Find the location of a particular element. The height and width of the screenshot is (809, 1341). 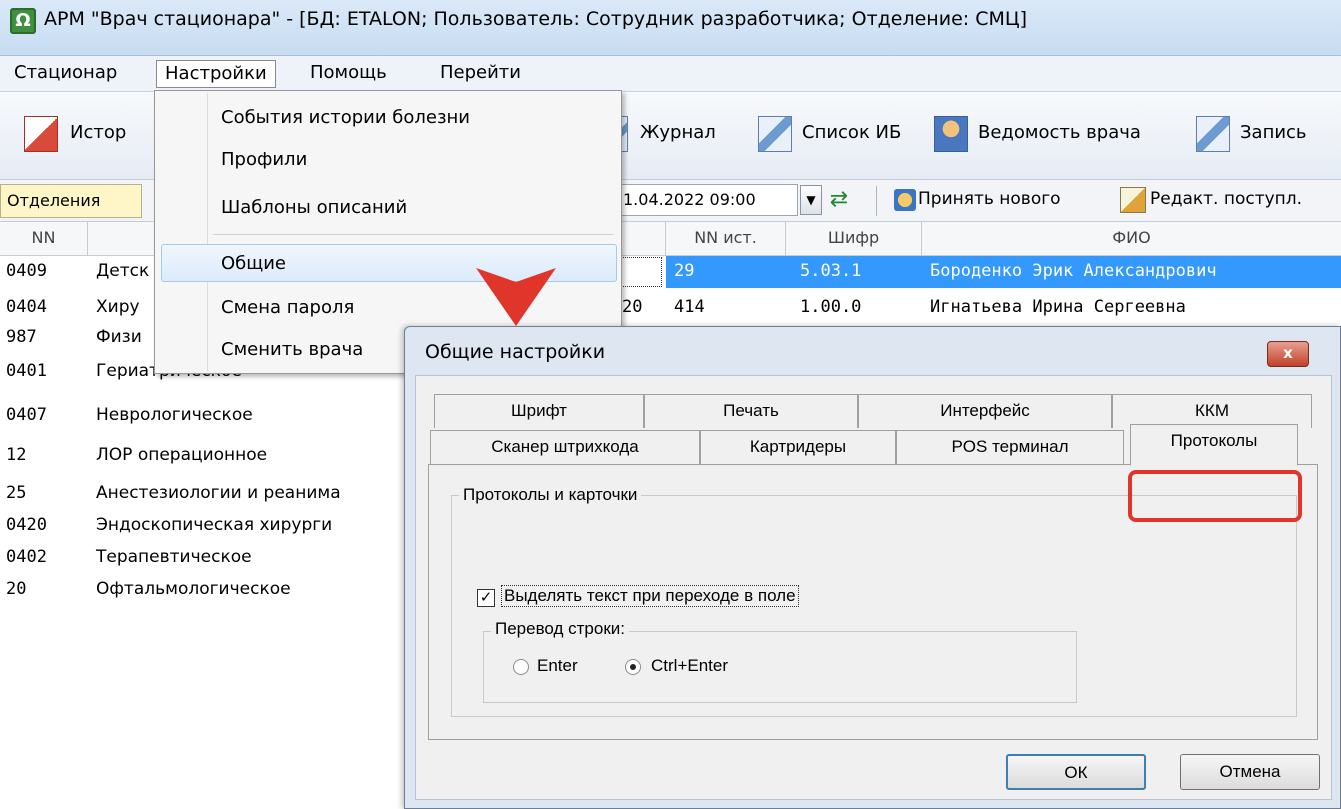

group-protocols-cards-title: Протоколы и карточки is located at coordinates (550, 495).